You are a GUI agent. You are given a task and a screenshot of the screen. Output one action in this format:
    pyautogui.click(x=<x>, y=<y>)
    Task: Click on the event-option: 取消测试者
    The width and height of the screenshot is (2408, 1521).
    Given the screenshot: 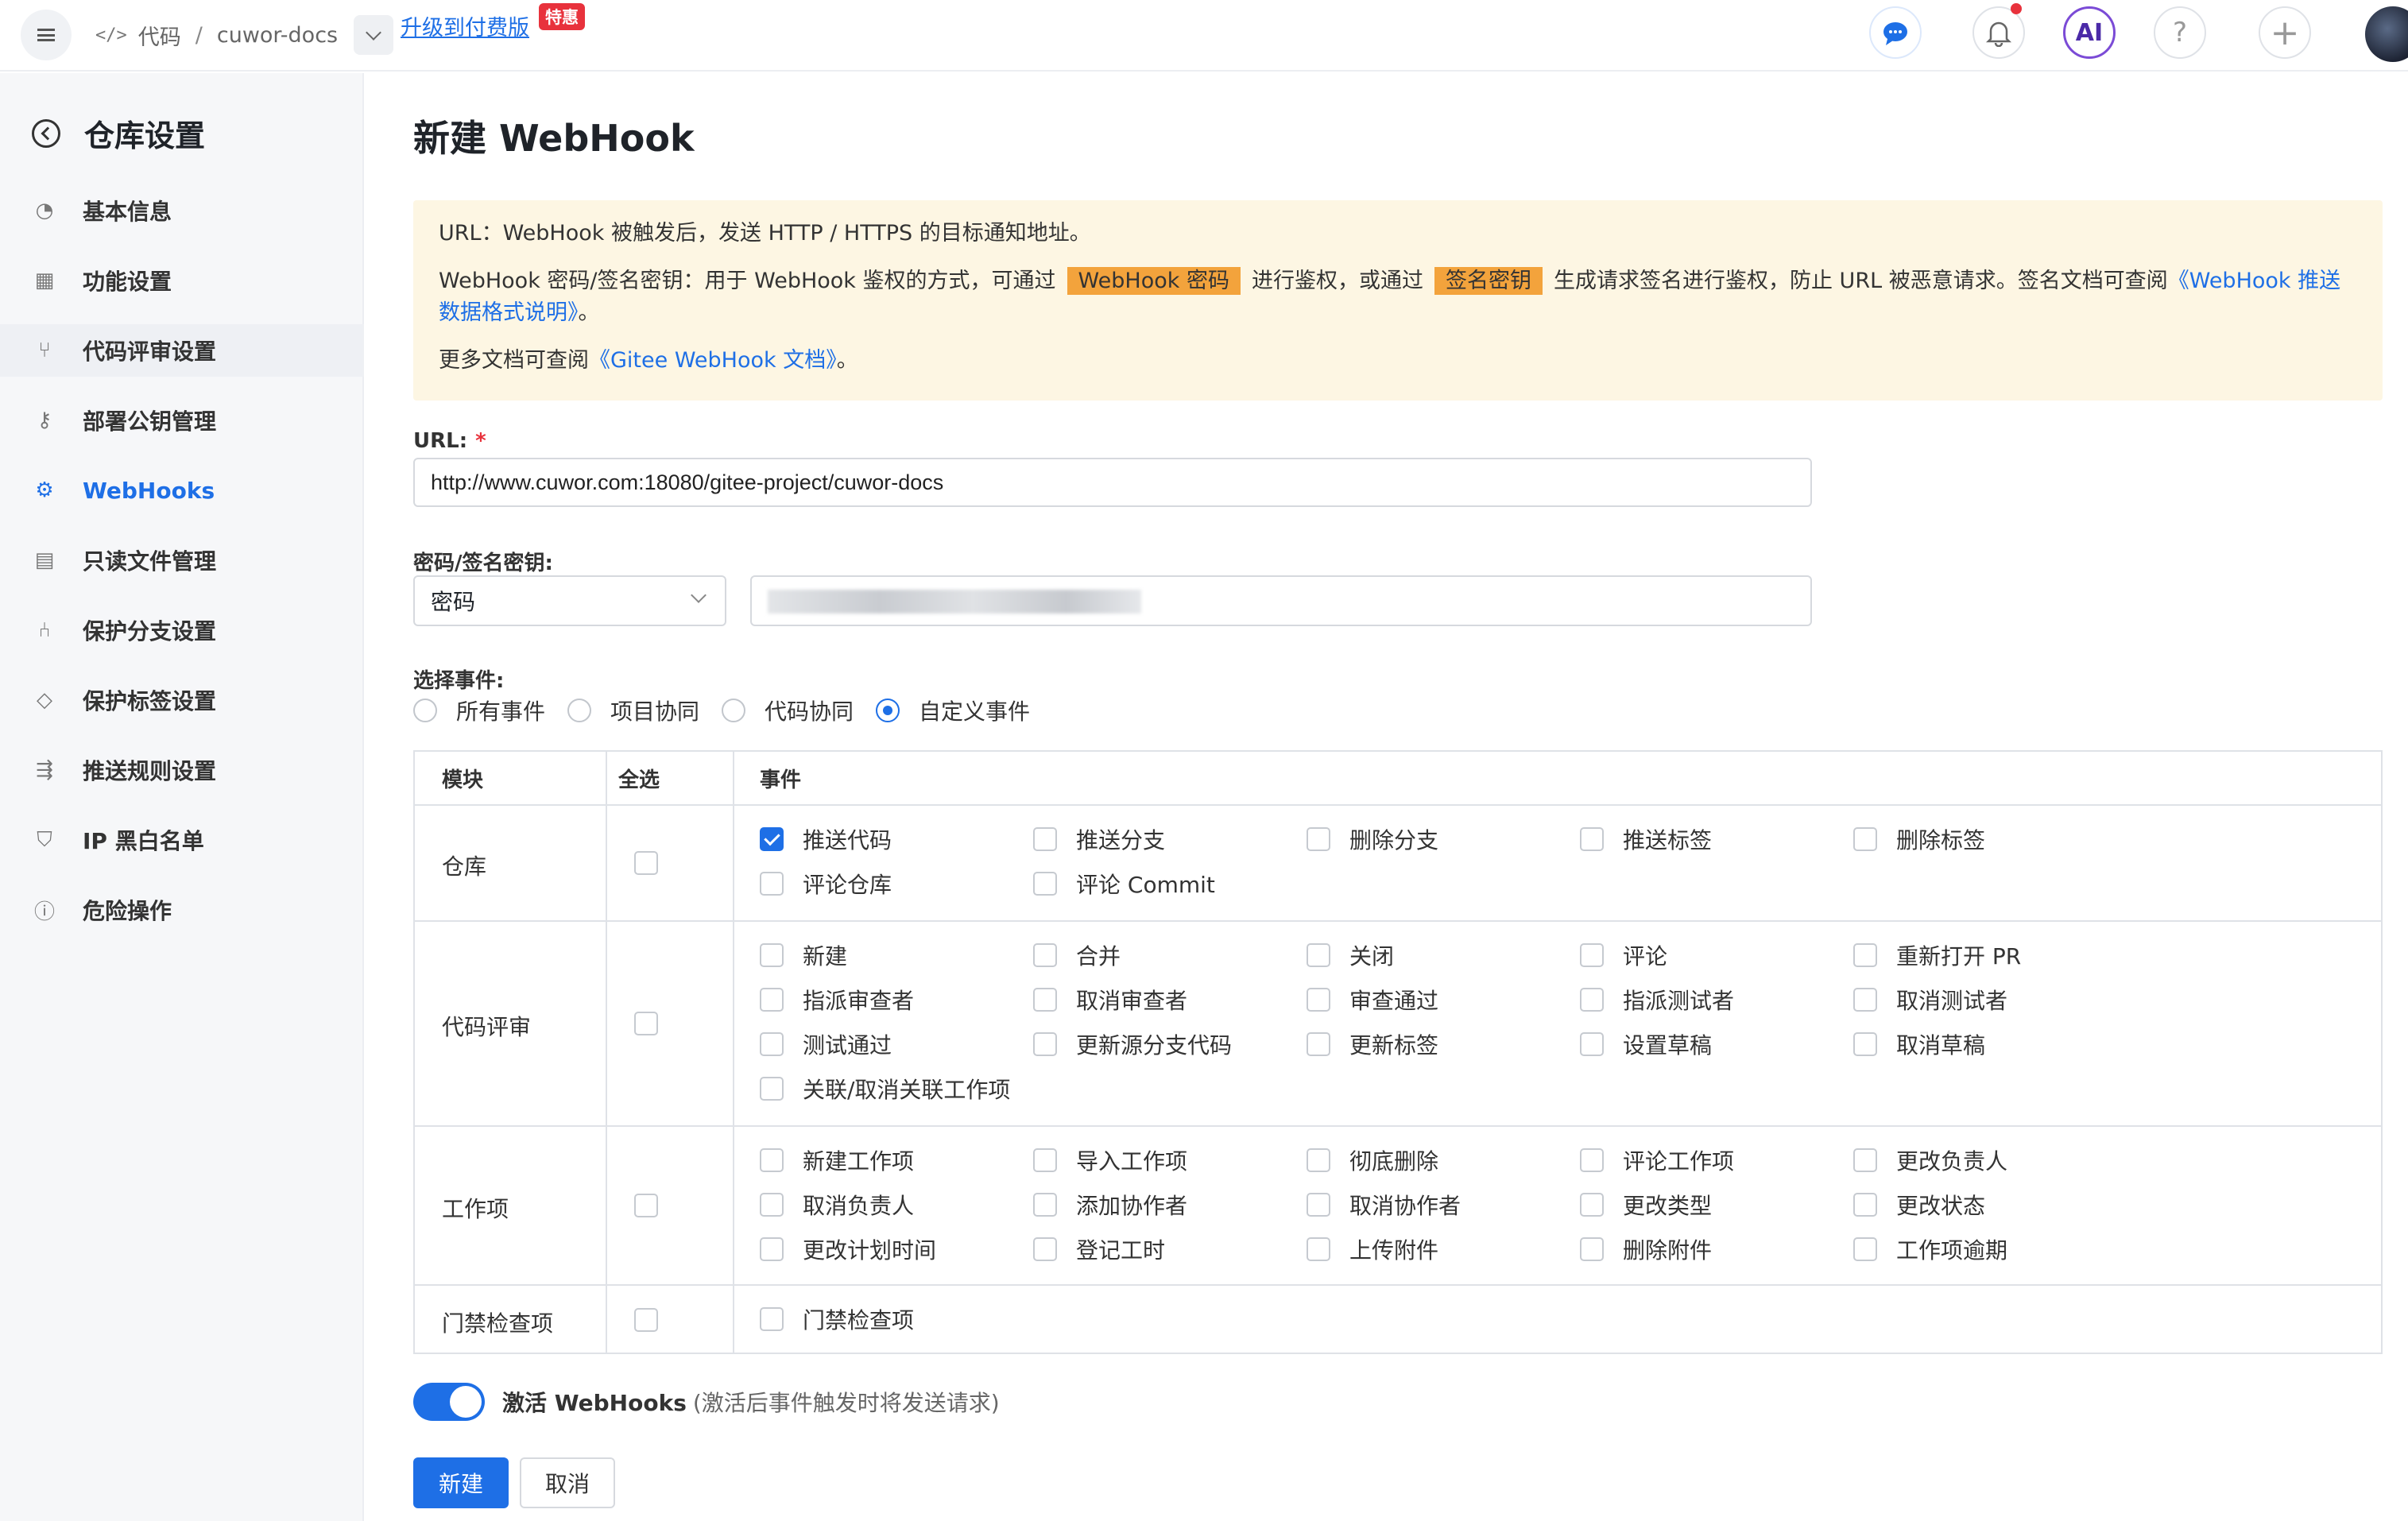 What is the action you would take?
    pyautogui.click(x=1930, y=1000)
    